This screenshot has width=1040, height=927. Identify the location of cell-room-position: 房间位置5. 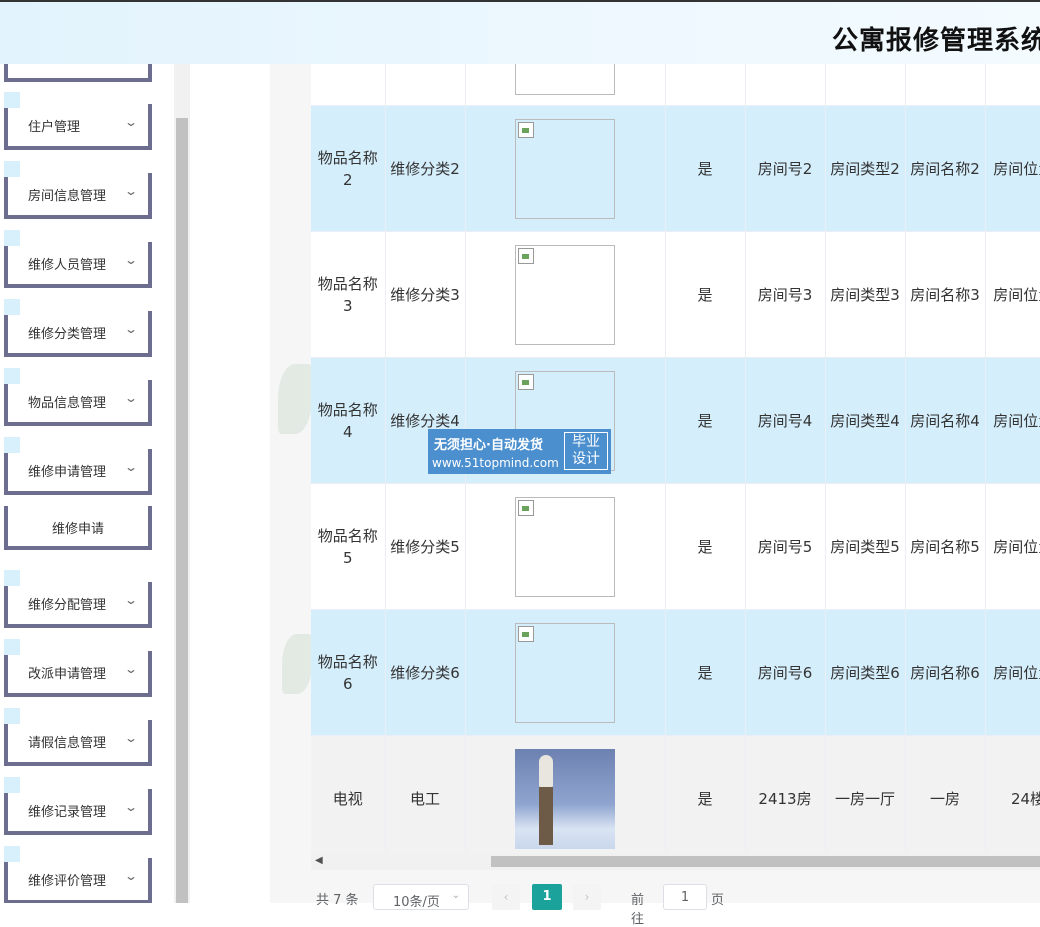
(1012, 546).